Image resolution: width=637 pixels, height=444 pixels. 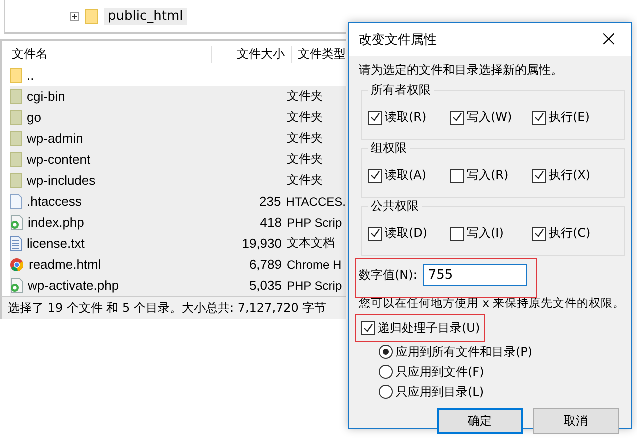 What do you see at coordinates (178, 285) in the screenshot?
I see `file-row: wp-activate.php 5,035 PHP Scrip` at bounding box center [178, 285].